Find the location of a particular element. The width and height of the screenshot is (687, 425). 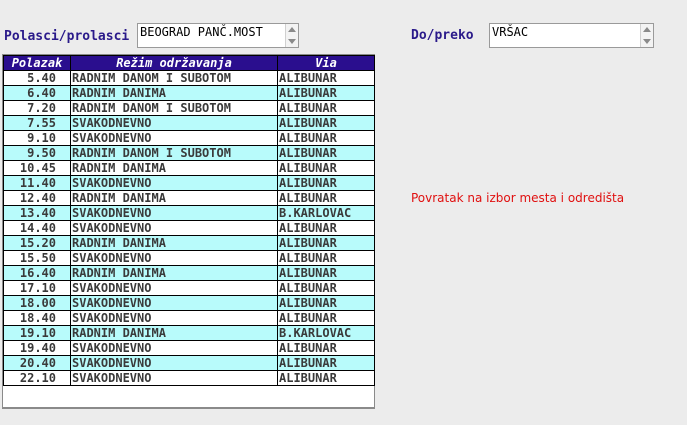

table-row: 7.55 SVAKODNEVNO ALIBUNAR is located at coordinates (189, 123).